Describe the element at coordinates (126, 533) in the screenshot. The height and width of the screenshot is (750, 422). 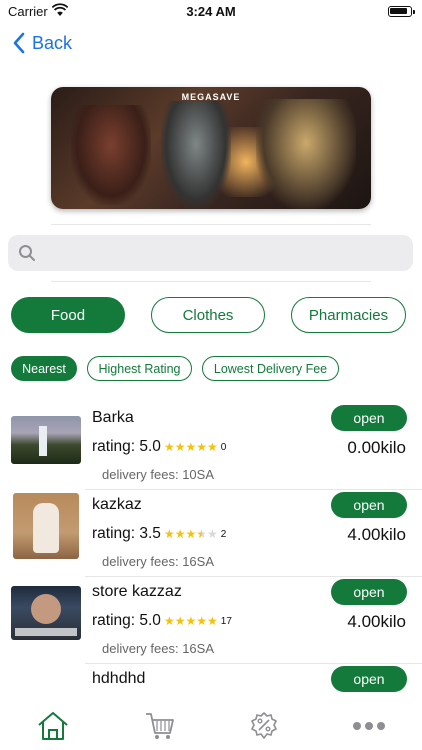
I see `rating-text: rating: 3.5` at that location.